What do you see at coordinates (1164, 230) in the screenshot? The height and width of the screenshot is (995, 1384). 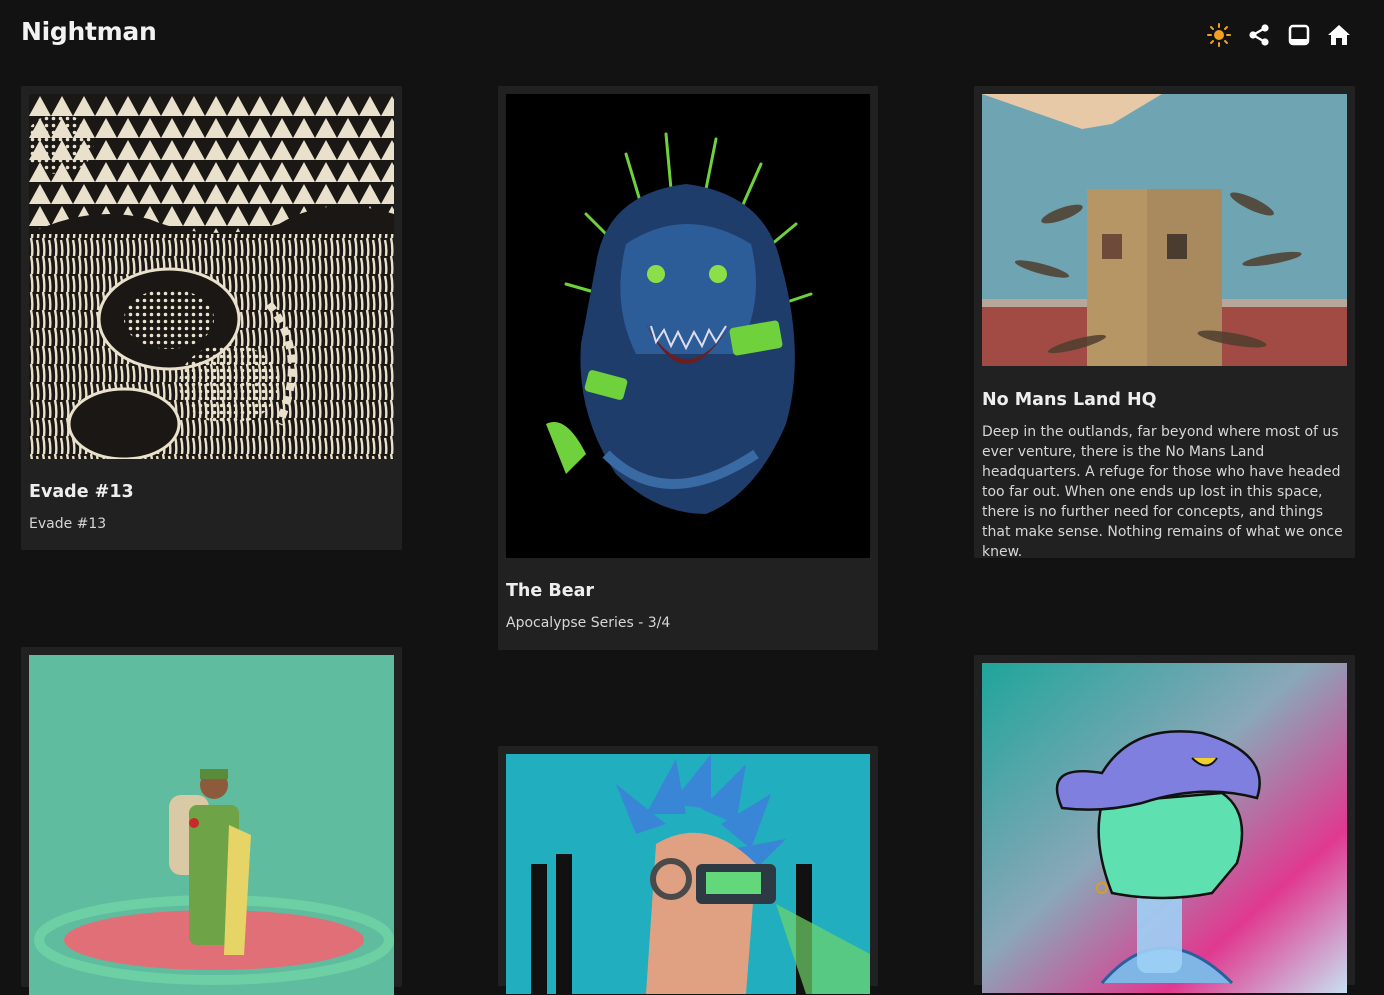 I see `tower-landscape-artwork` at bounding box center [1164, 230].